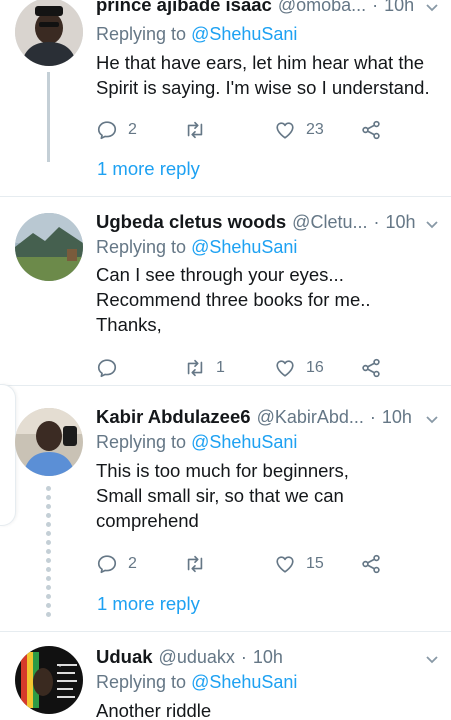 The image size is (451, 720). What do you see at coordinates (124, 657) in the screenshot?
I see `display-name: Uduak` at bounding box center [124, 657].